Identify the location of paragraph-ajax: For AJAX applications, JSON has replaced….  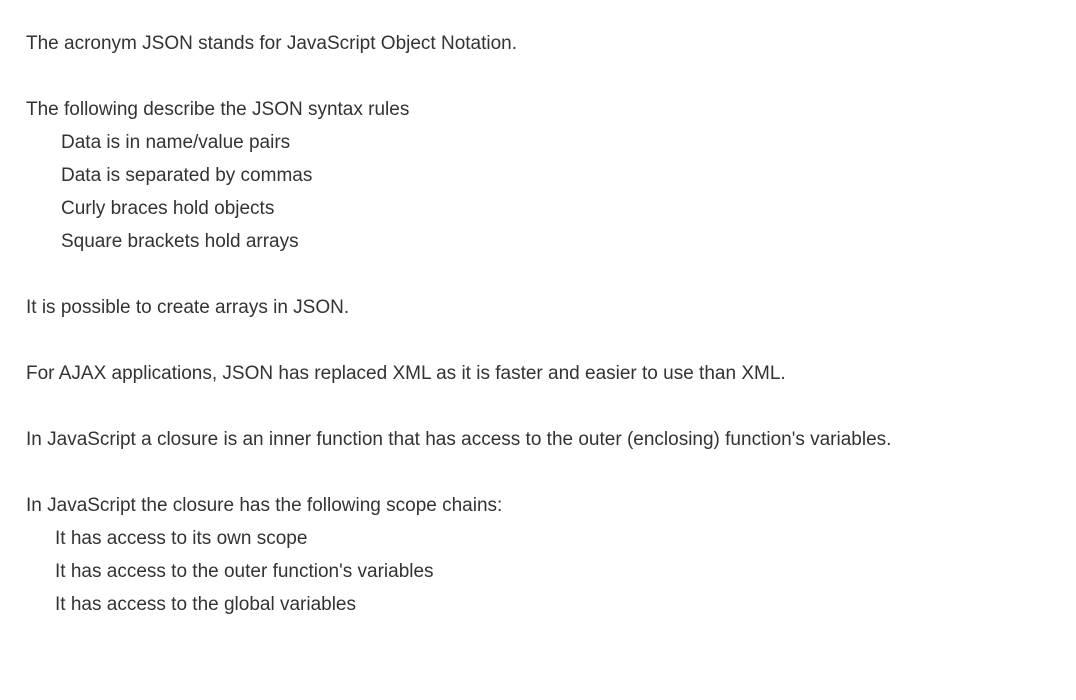
(406, 373).